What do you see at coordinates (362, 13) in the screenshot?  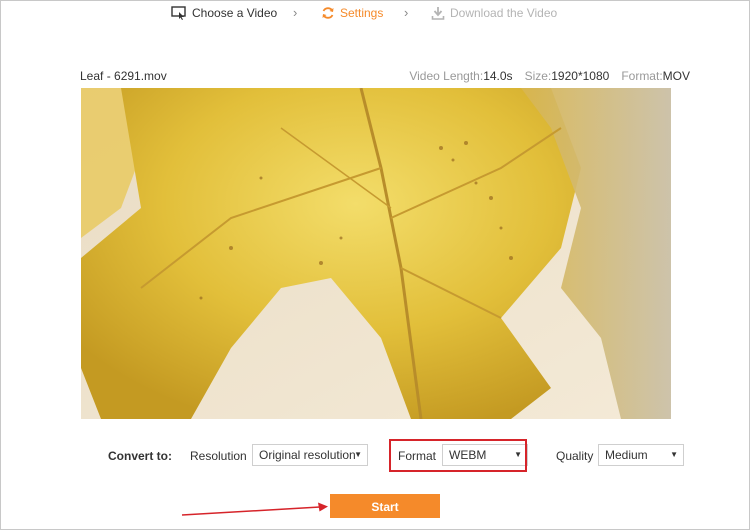 I see `step-label: Settings` at bounding box center [362, 13].